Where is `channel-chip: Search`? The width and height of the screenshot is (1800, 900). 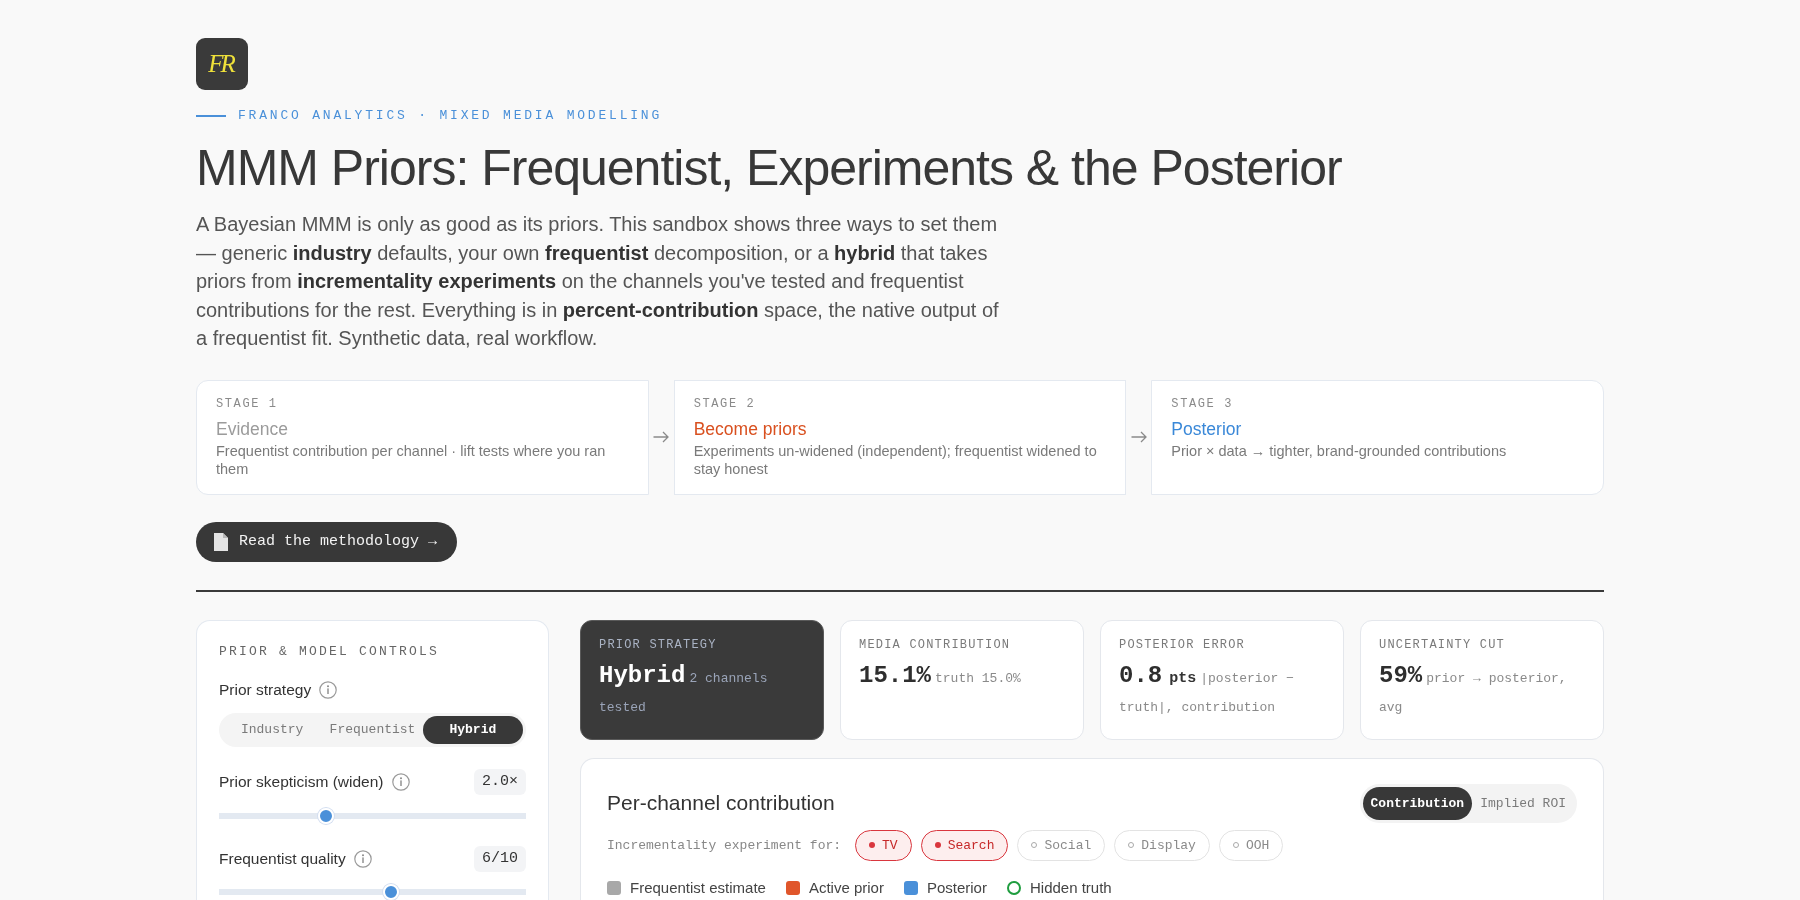
channel-chip: Search is located at coordinates (964, 845).